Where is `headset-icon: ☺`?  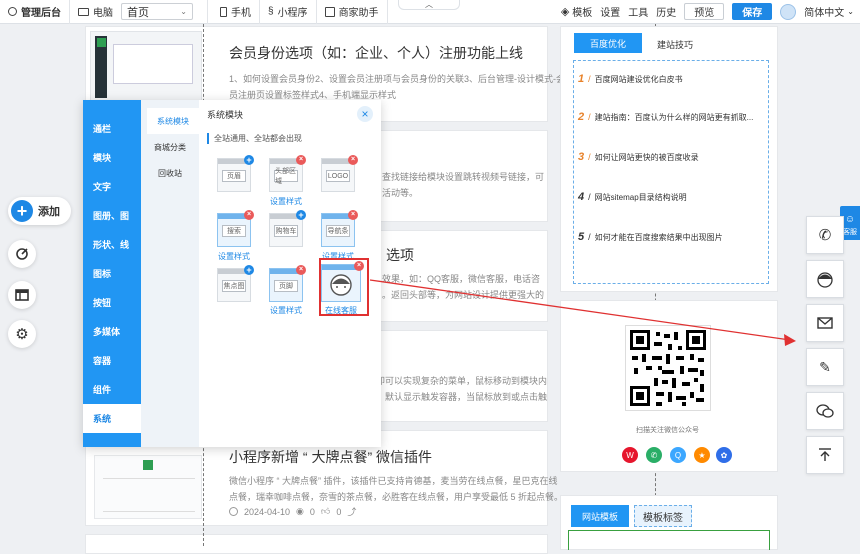
headset-icon: ☺ is located at coordinates (850, 219).